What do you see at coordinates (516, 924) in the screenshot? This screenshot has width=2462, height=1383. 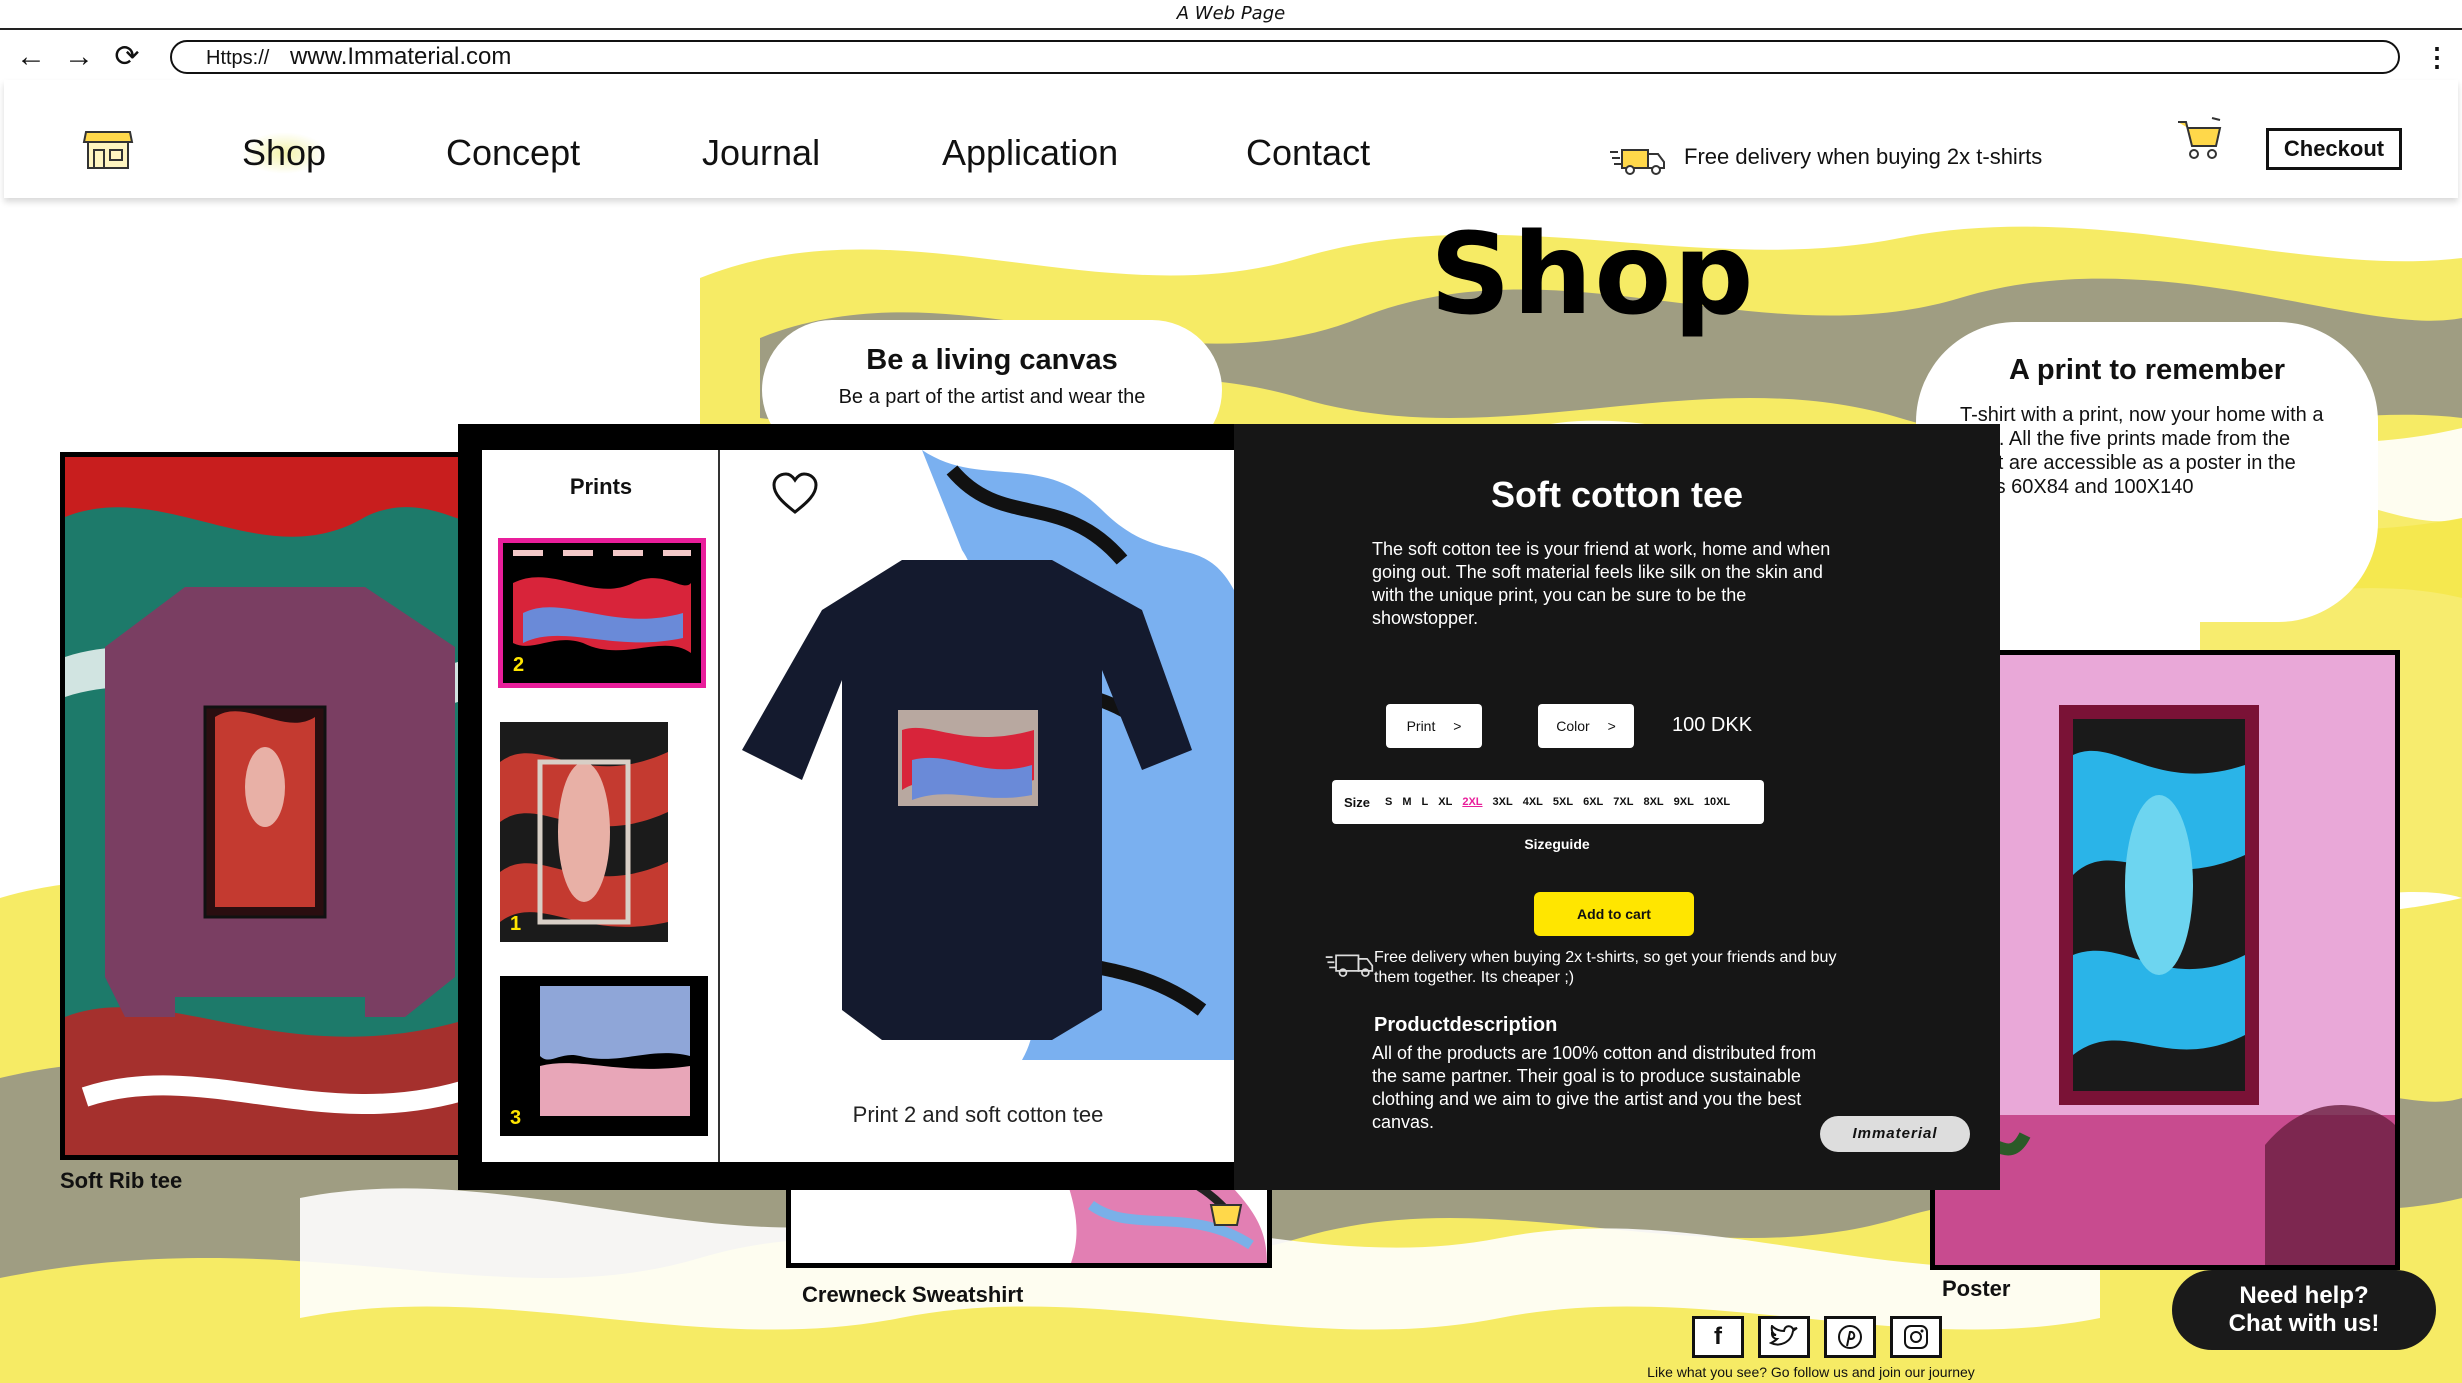 I see `print-number-1: 1` at bounding box center [516, 924].